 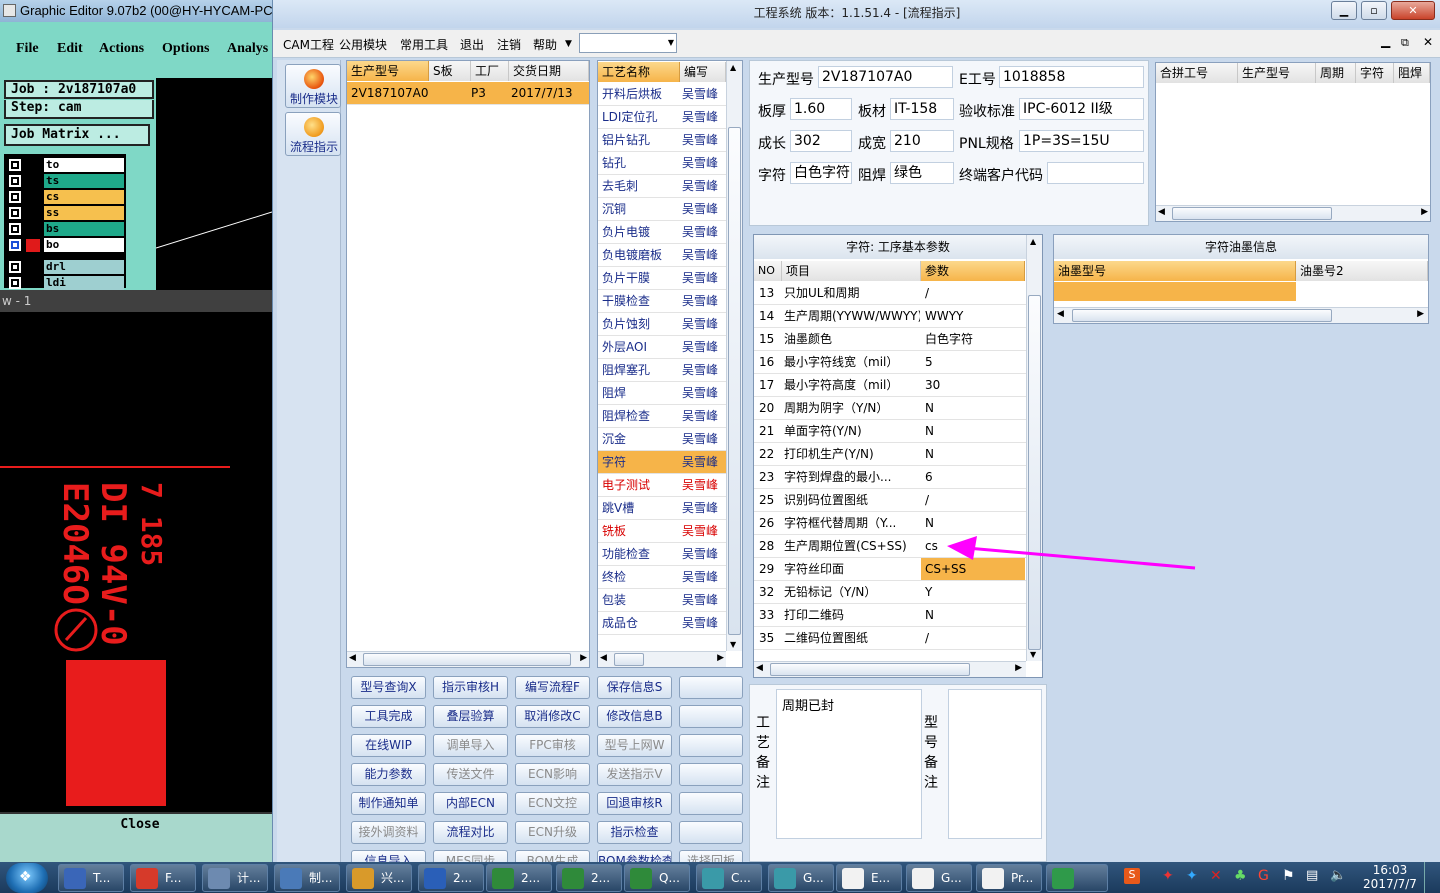 What do you see at coordinates (470, 774) in the screenshot?
I see `action-button: 传送文件` at bounding box center [470, 774].